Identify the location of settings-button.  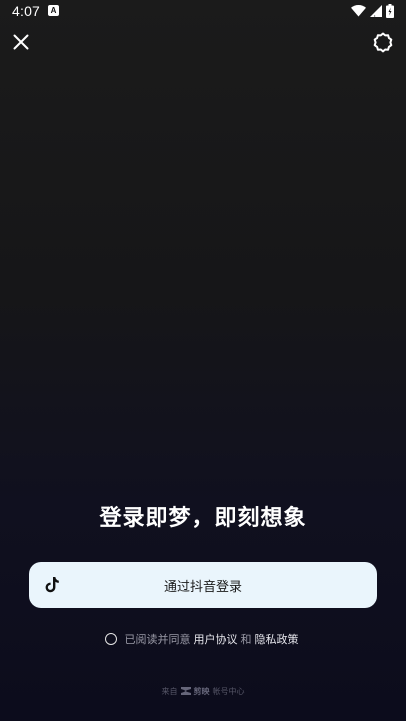
(383, 43).